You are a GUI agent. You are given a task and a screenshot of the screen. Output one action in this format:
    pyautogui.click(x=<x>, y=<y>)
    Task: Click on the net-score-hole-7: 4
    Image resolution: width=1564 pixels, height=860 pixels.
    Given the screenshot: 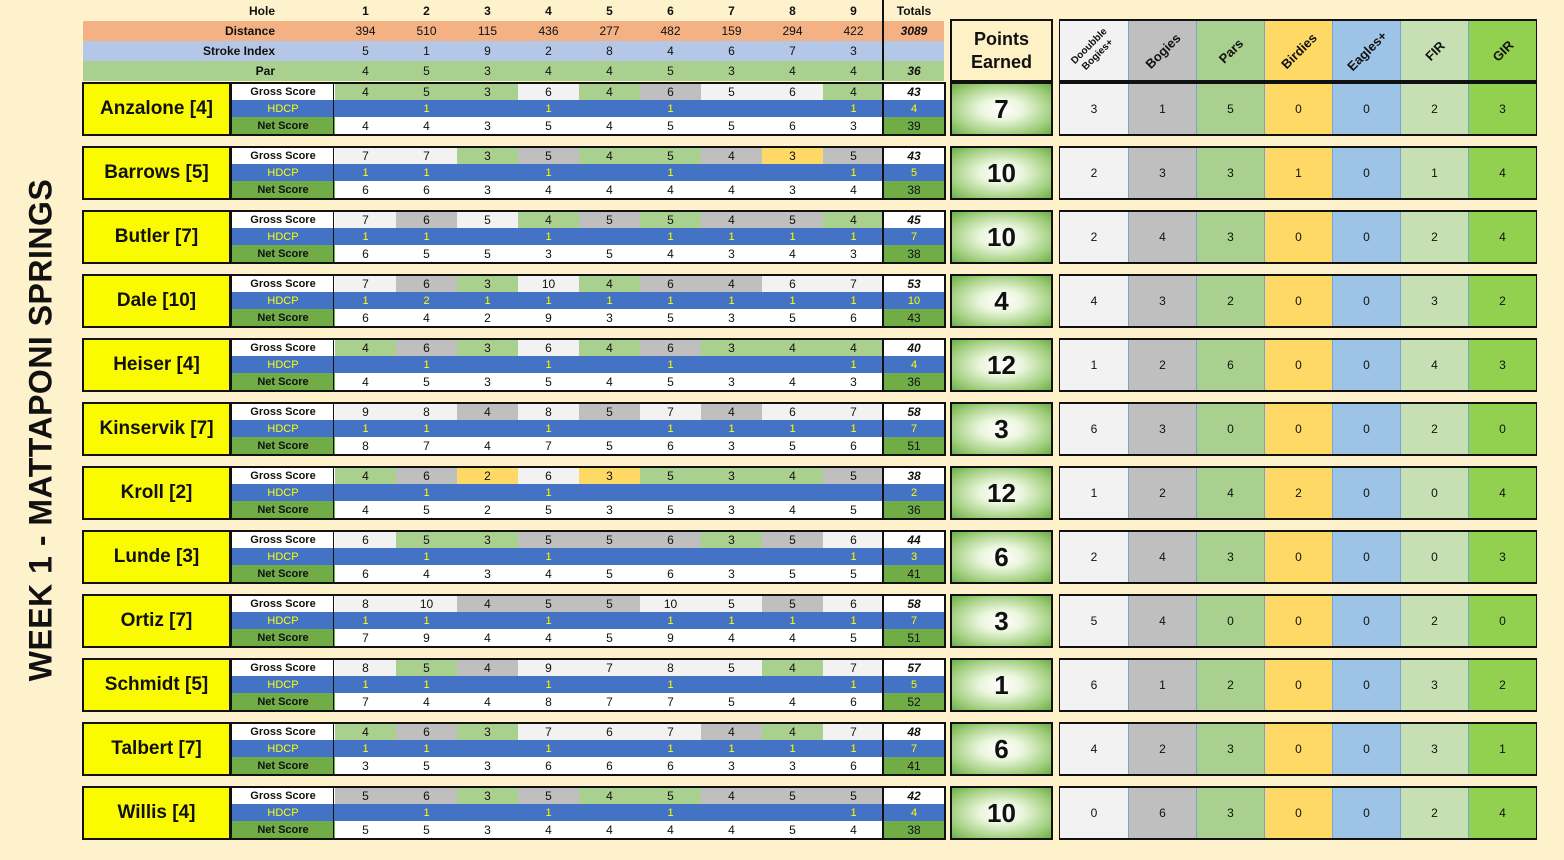 What is the action you would take?
    pyautogui.click(x=731, y=189)
    